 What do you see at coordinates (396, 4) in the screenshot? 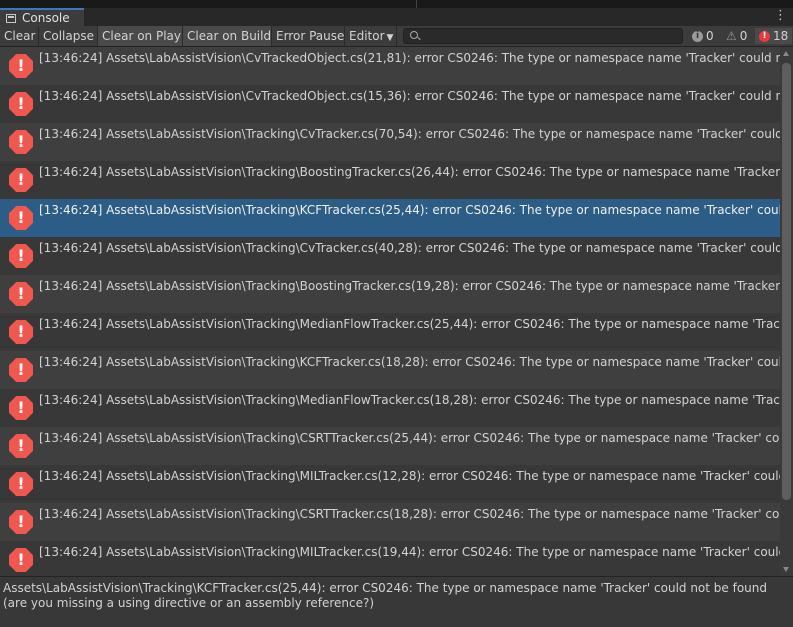
I see `editor-top-strip` at bounding box center [396, 4].